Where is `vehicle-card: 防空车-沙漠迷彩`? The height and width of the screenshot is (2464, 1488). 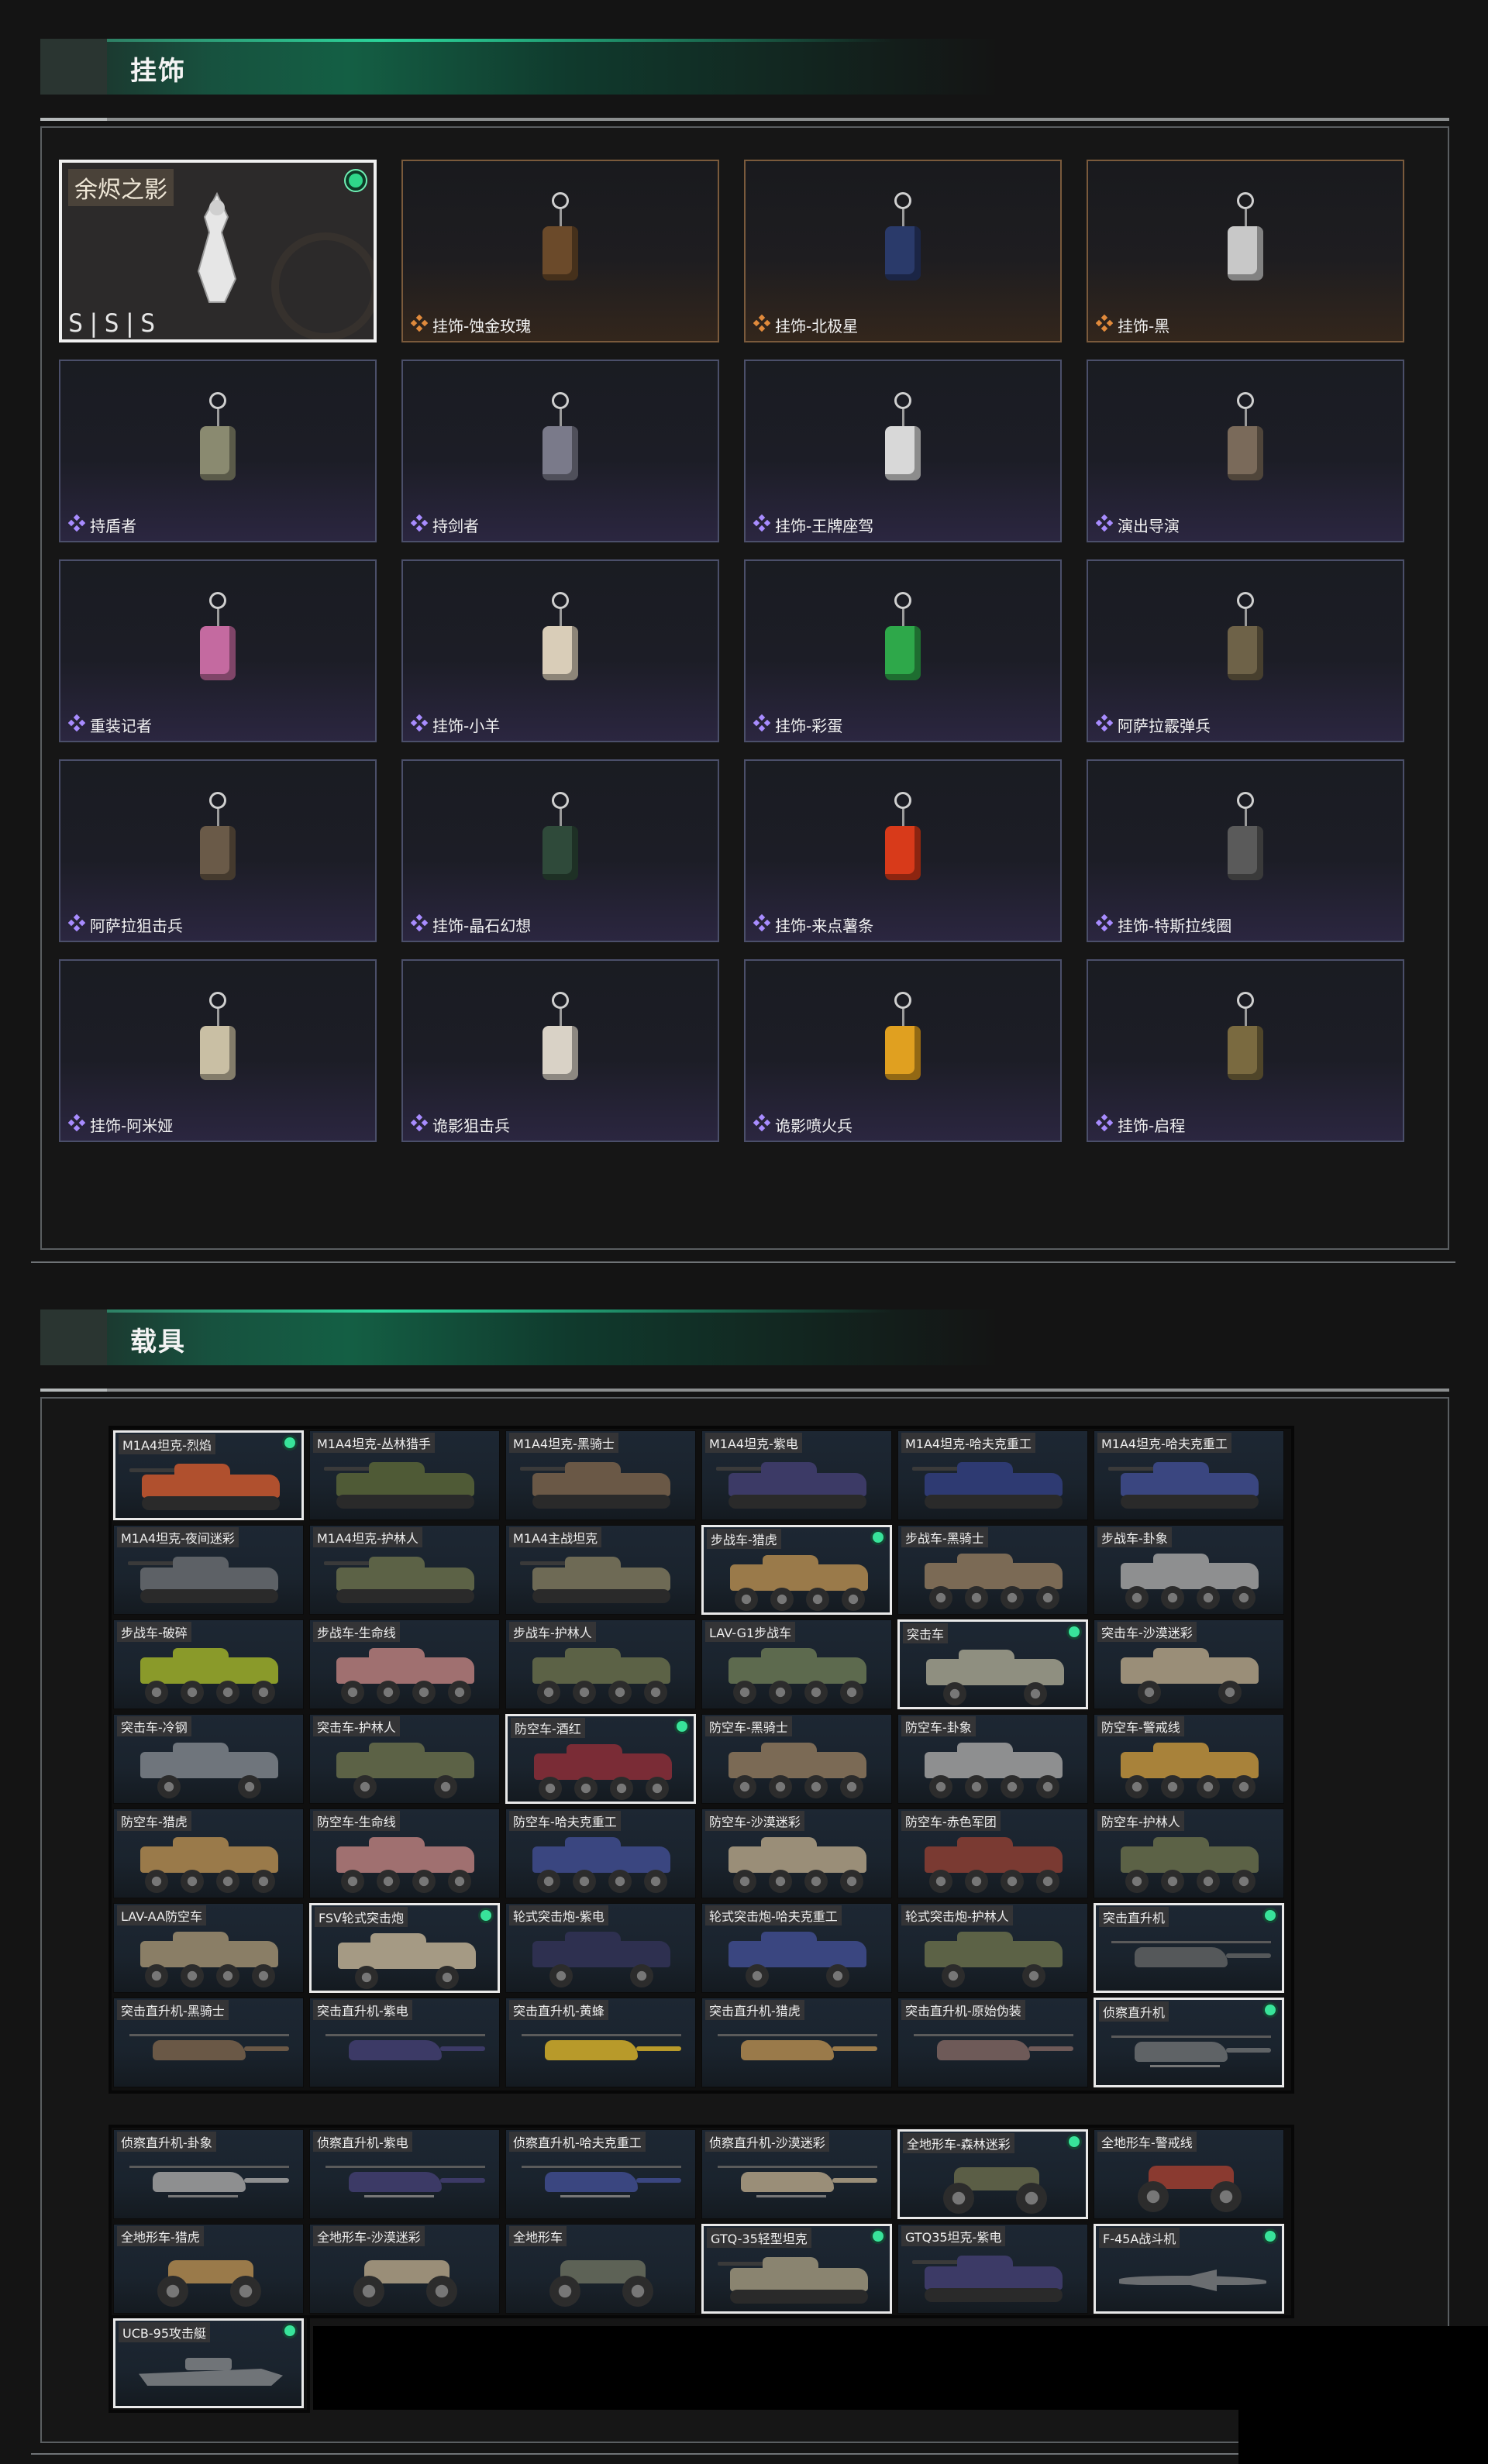 vehicle-card: 防空车-沙漠迷彩 is located at coordinates (796, 1853).